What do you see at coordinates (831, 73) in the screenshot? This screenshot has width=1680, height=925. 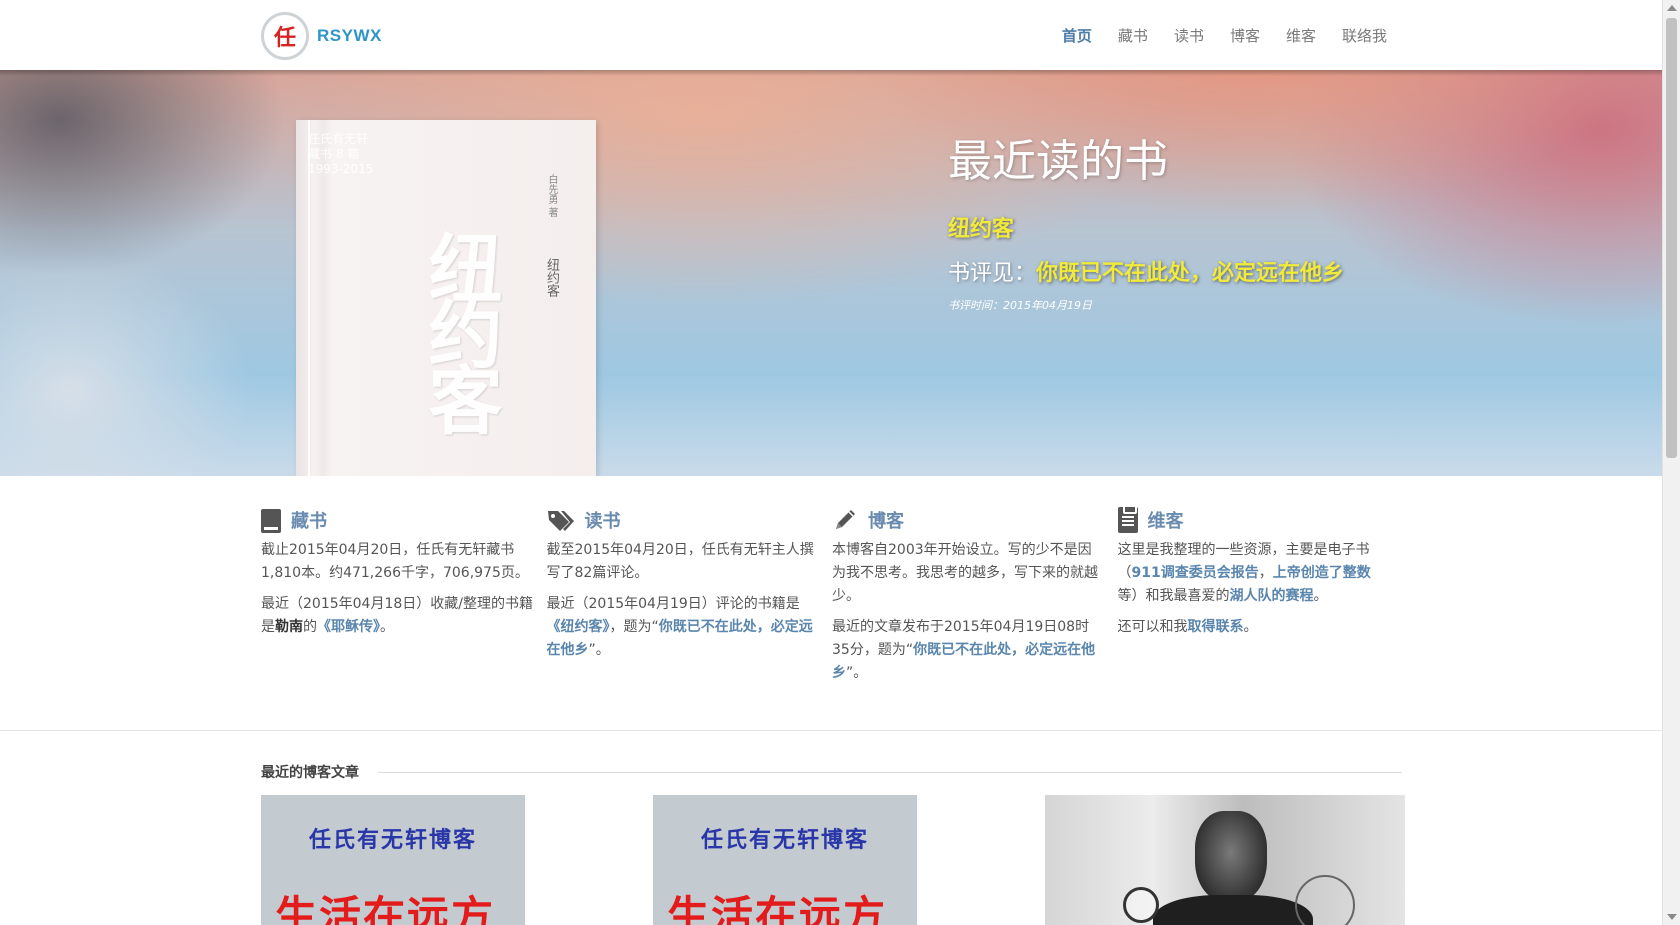 I see `hero-top-shadow` at bounding box center [831, 73].